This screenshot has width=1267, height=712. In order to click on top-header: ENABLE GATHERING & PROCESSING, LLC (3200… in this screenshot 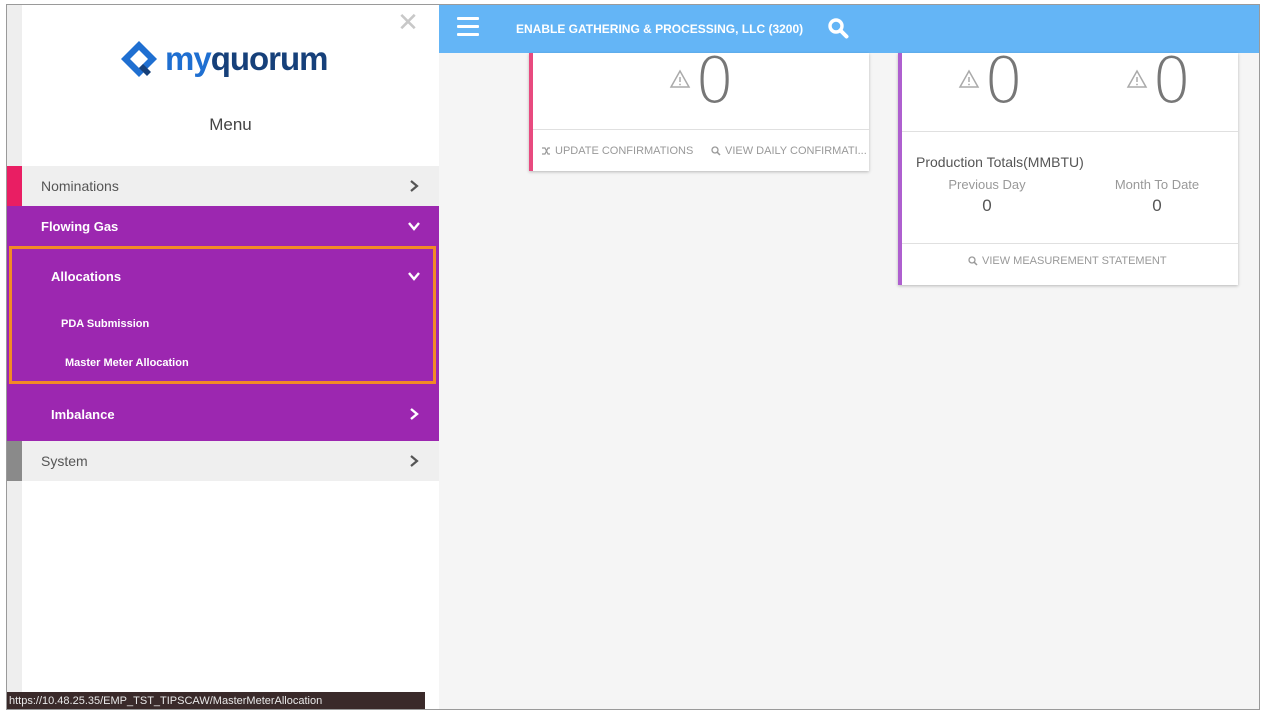, I will do `click(849, 29)`.